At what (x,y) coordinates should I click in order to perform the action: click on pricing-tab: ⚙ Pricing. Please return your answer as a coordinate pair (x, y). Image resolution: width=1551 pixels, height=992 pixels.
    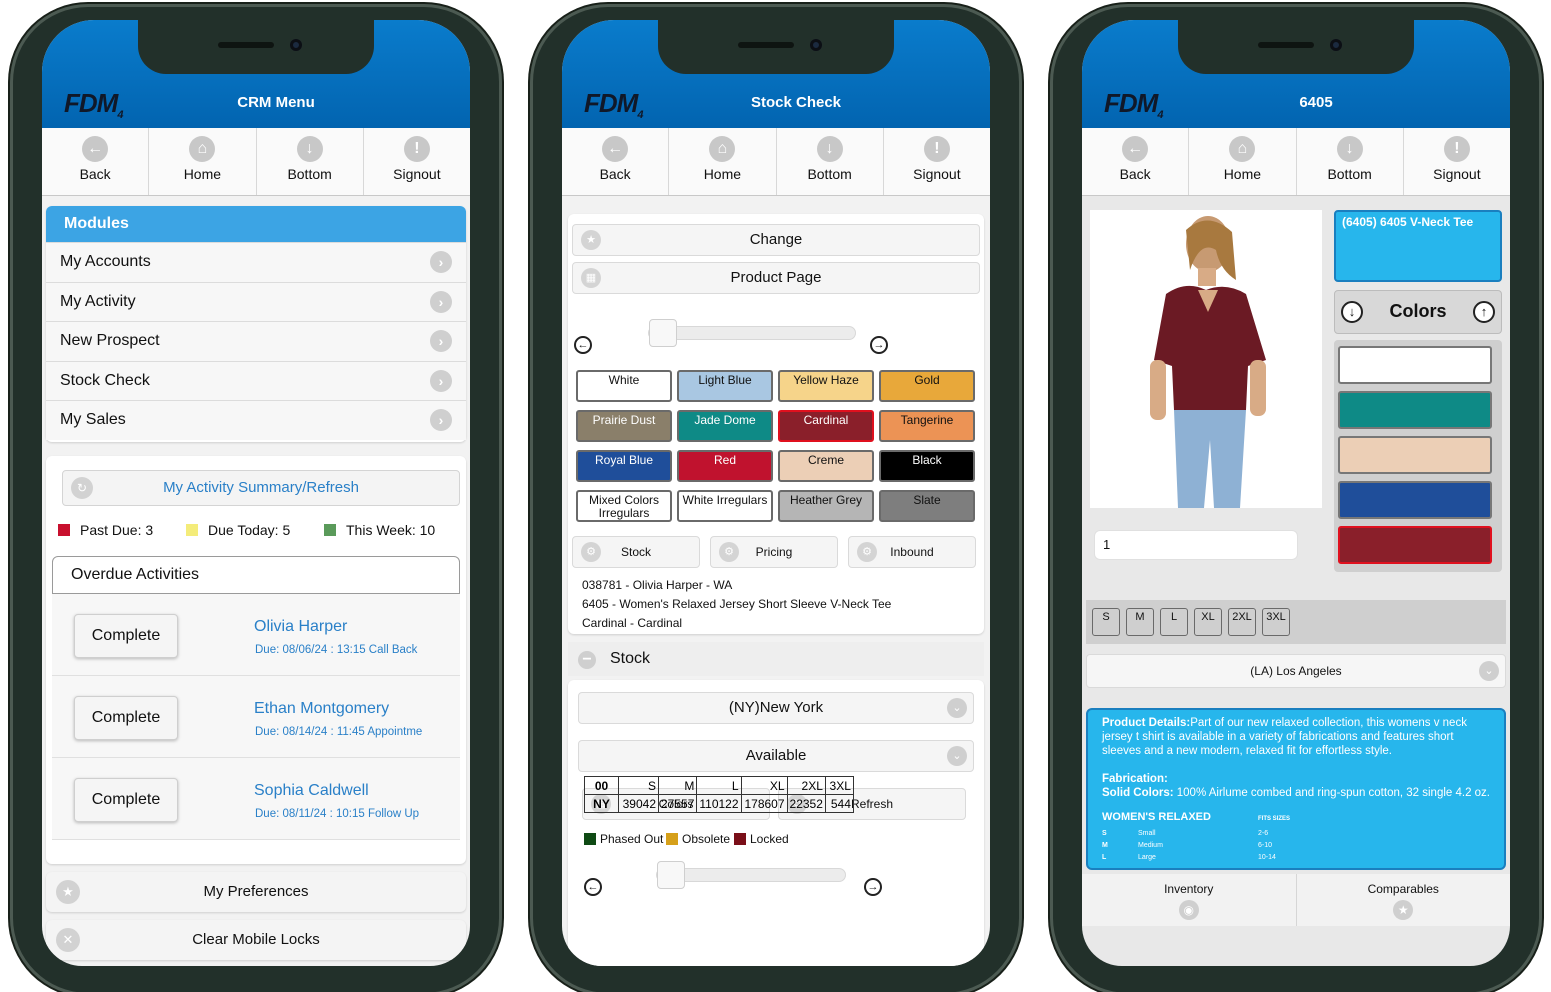
    Looking at the image, I should click on (774, 552).